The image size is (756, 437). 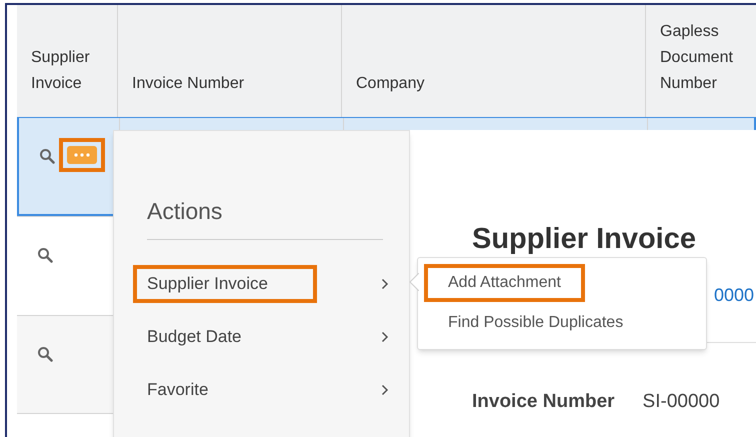 What do you see at coordinates (536, 323) in the screenshot?
I see `submenu-item: Find Possible Duplicates` at bounding box center [536, 323].